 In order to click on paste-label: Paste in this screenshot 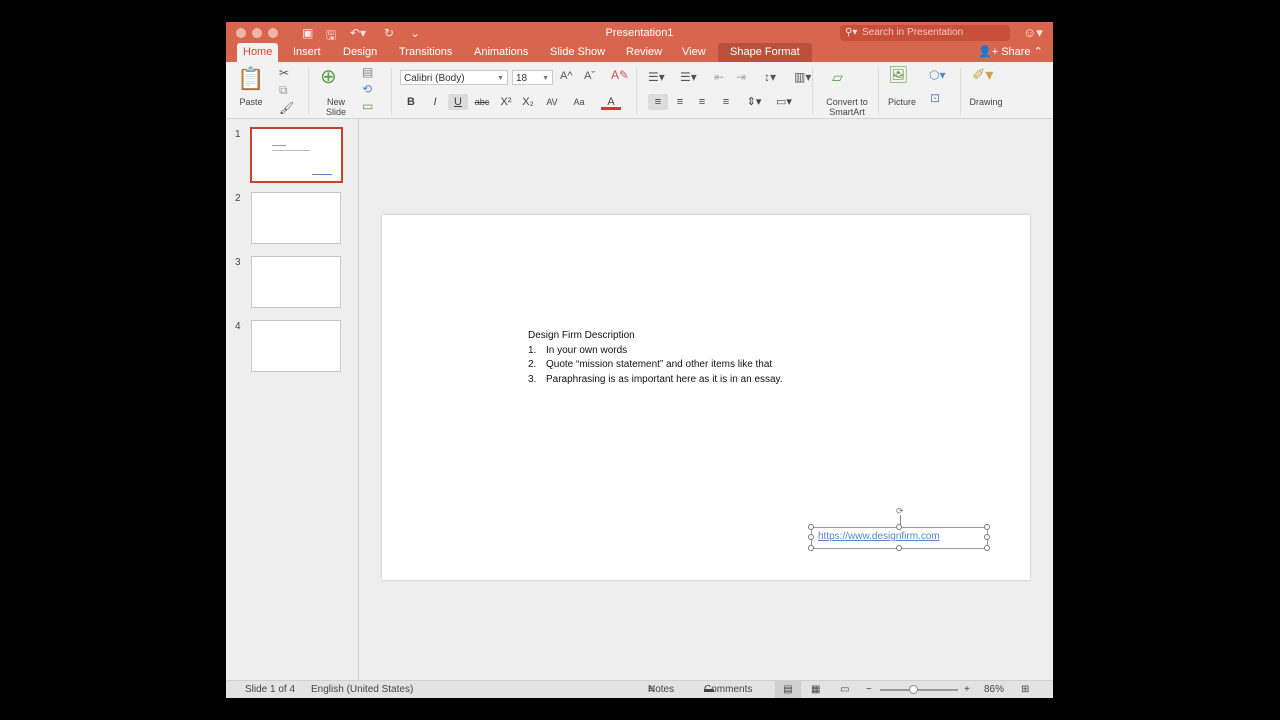, I will do `click(251, 102)`.